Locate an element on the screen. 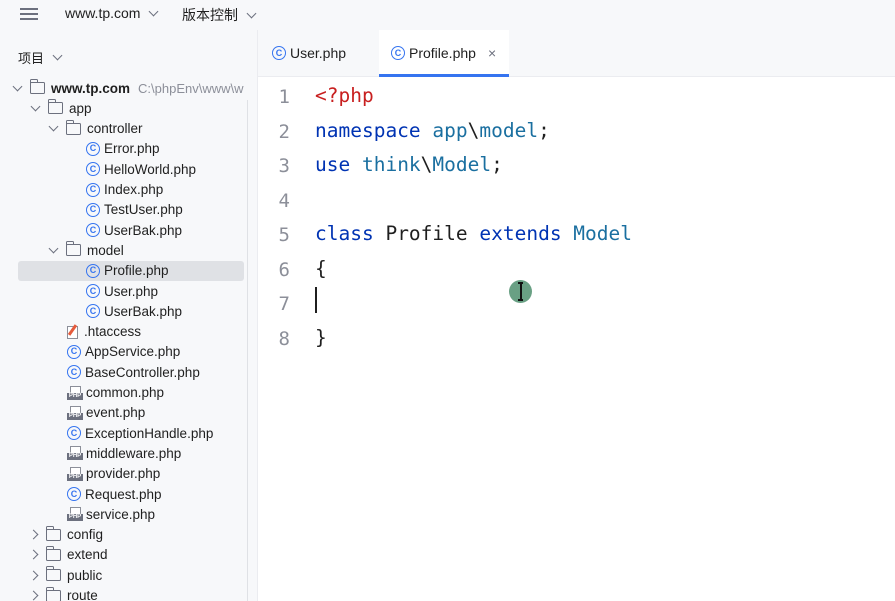 This screenshot has height=601, width=895. vcs-menu-label: 版本控制 is located at coordinates (210, 15).